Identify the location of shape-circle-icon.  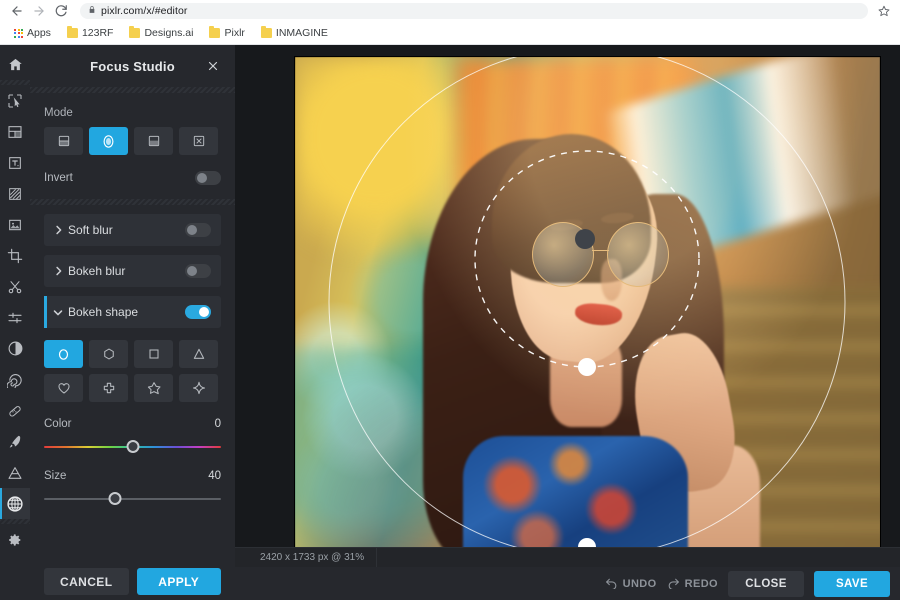
(63, 354).